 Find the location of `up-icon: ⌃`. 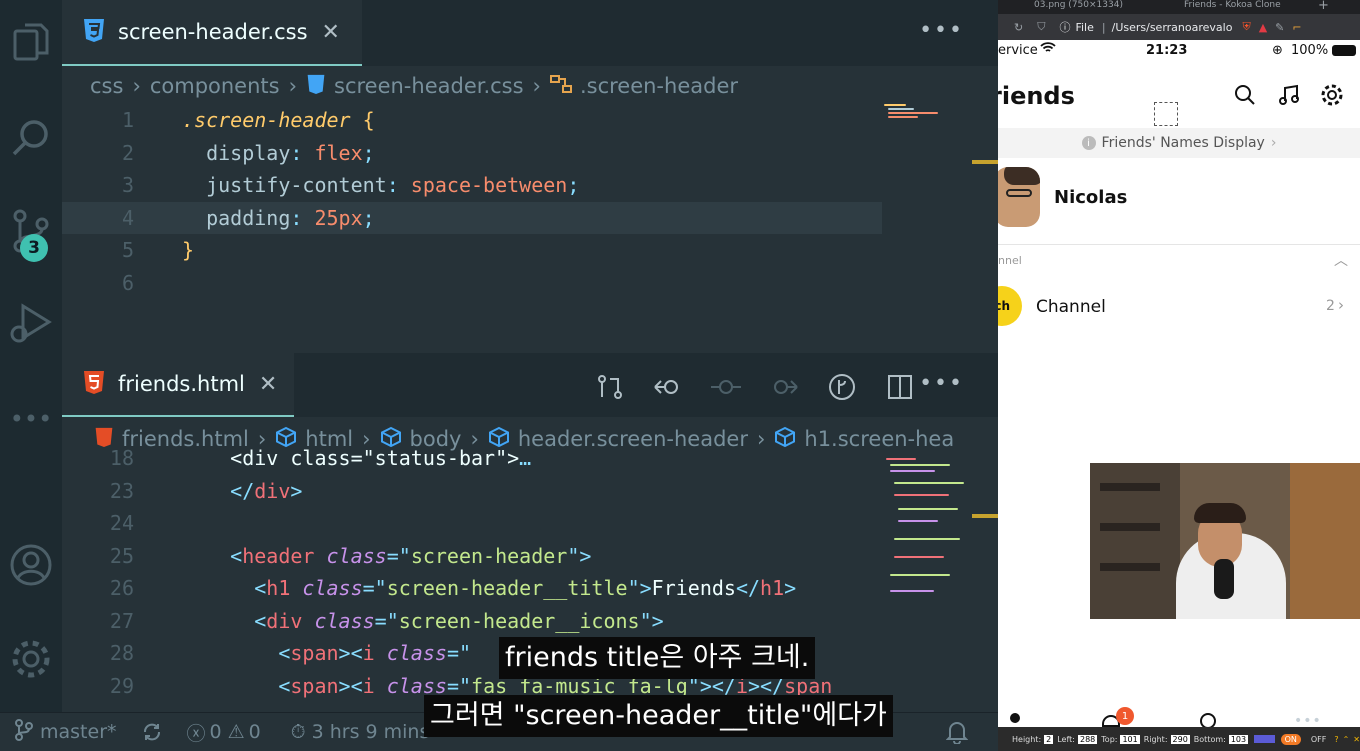

up-icon: ⌃ is located at coordinates (1346, 739).